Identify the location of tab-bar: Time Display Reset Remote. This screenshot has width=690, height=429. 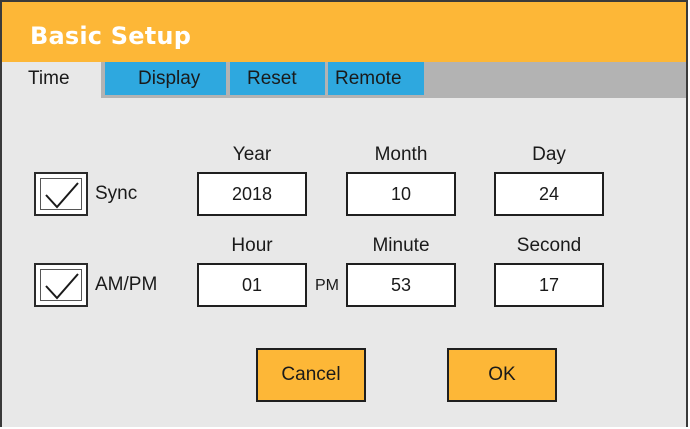
(344, 80).